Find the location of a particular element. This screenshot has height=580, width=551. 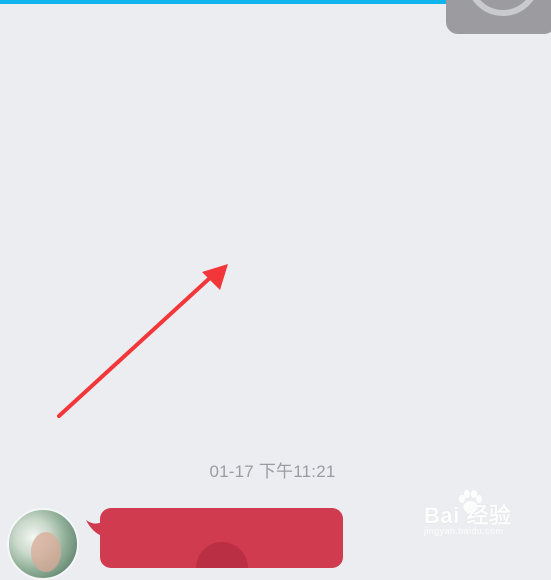

avatar is located at coordinates (43, 544).